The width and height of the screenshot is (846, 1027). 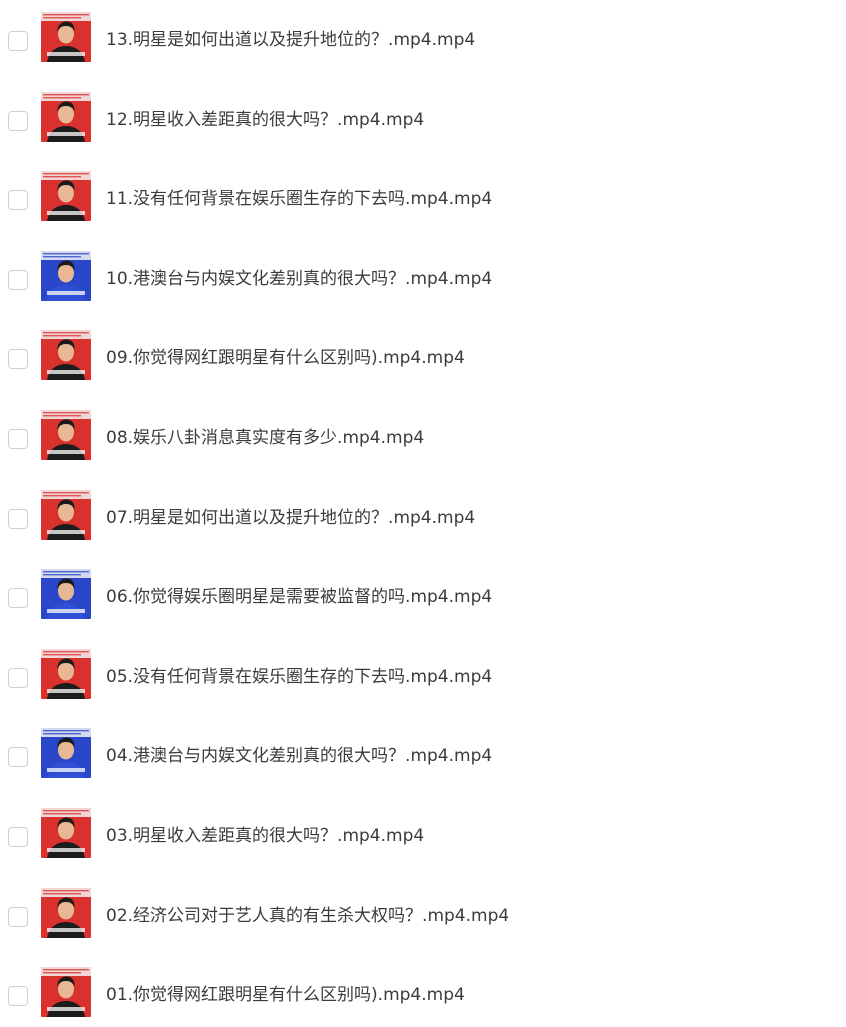 I want to click on list-item: 07.明星是如何出道以及提升地位的？.mp4.mp4, so click(x=423, y=520).